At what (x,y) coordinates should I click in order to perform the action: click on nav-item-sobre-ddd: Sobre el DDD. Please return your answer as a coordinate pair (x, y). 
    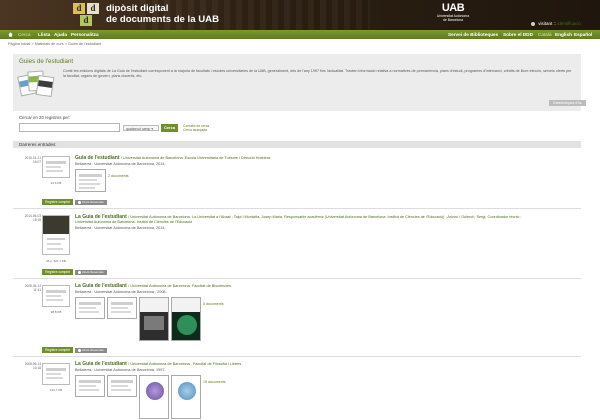
    Looking at the image, I should click on (518, 34).